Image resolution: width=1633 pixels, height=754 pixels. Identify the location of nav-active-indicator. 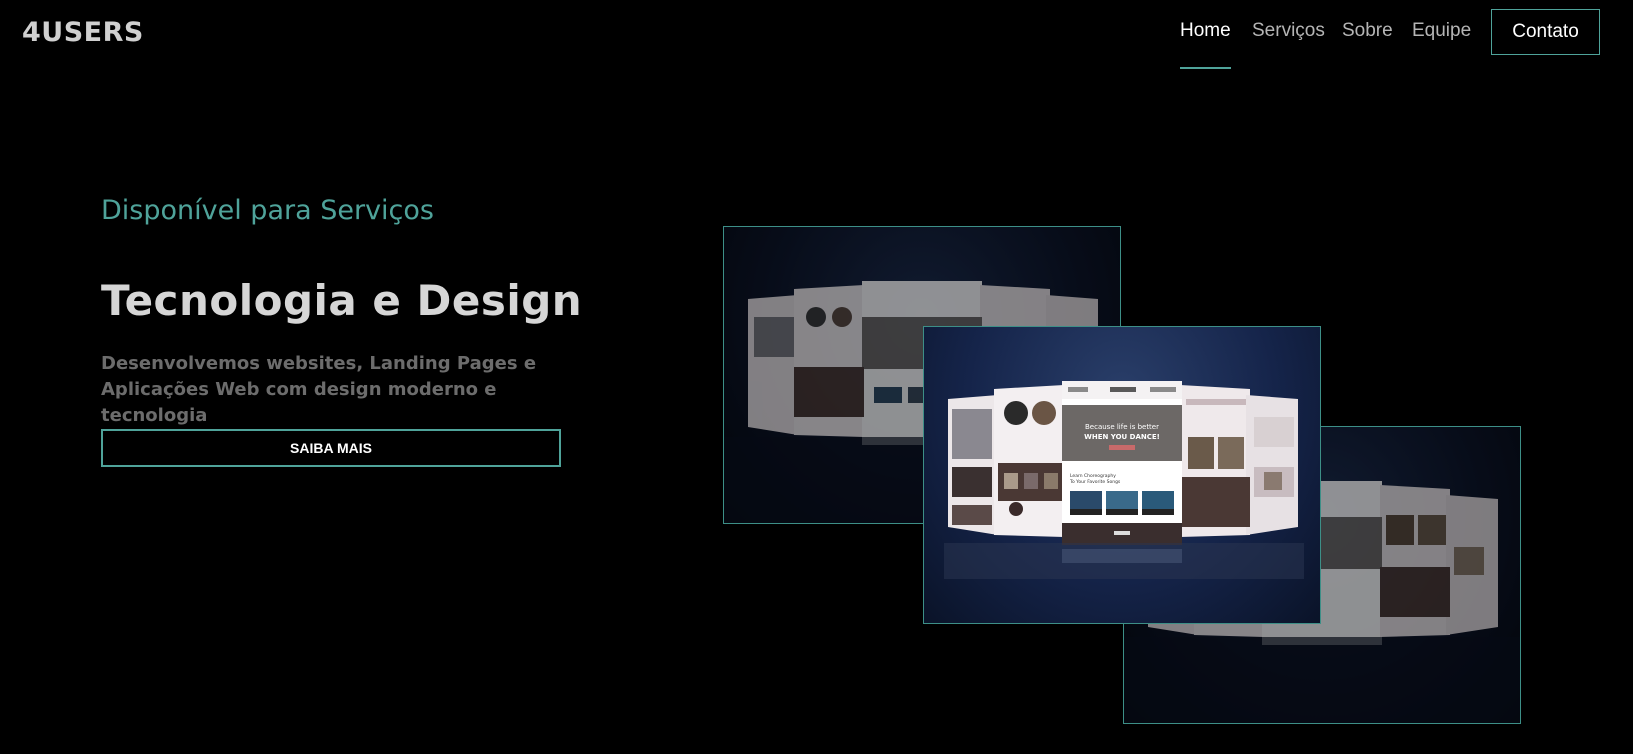
(1205, 68).